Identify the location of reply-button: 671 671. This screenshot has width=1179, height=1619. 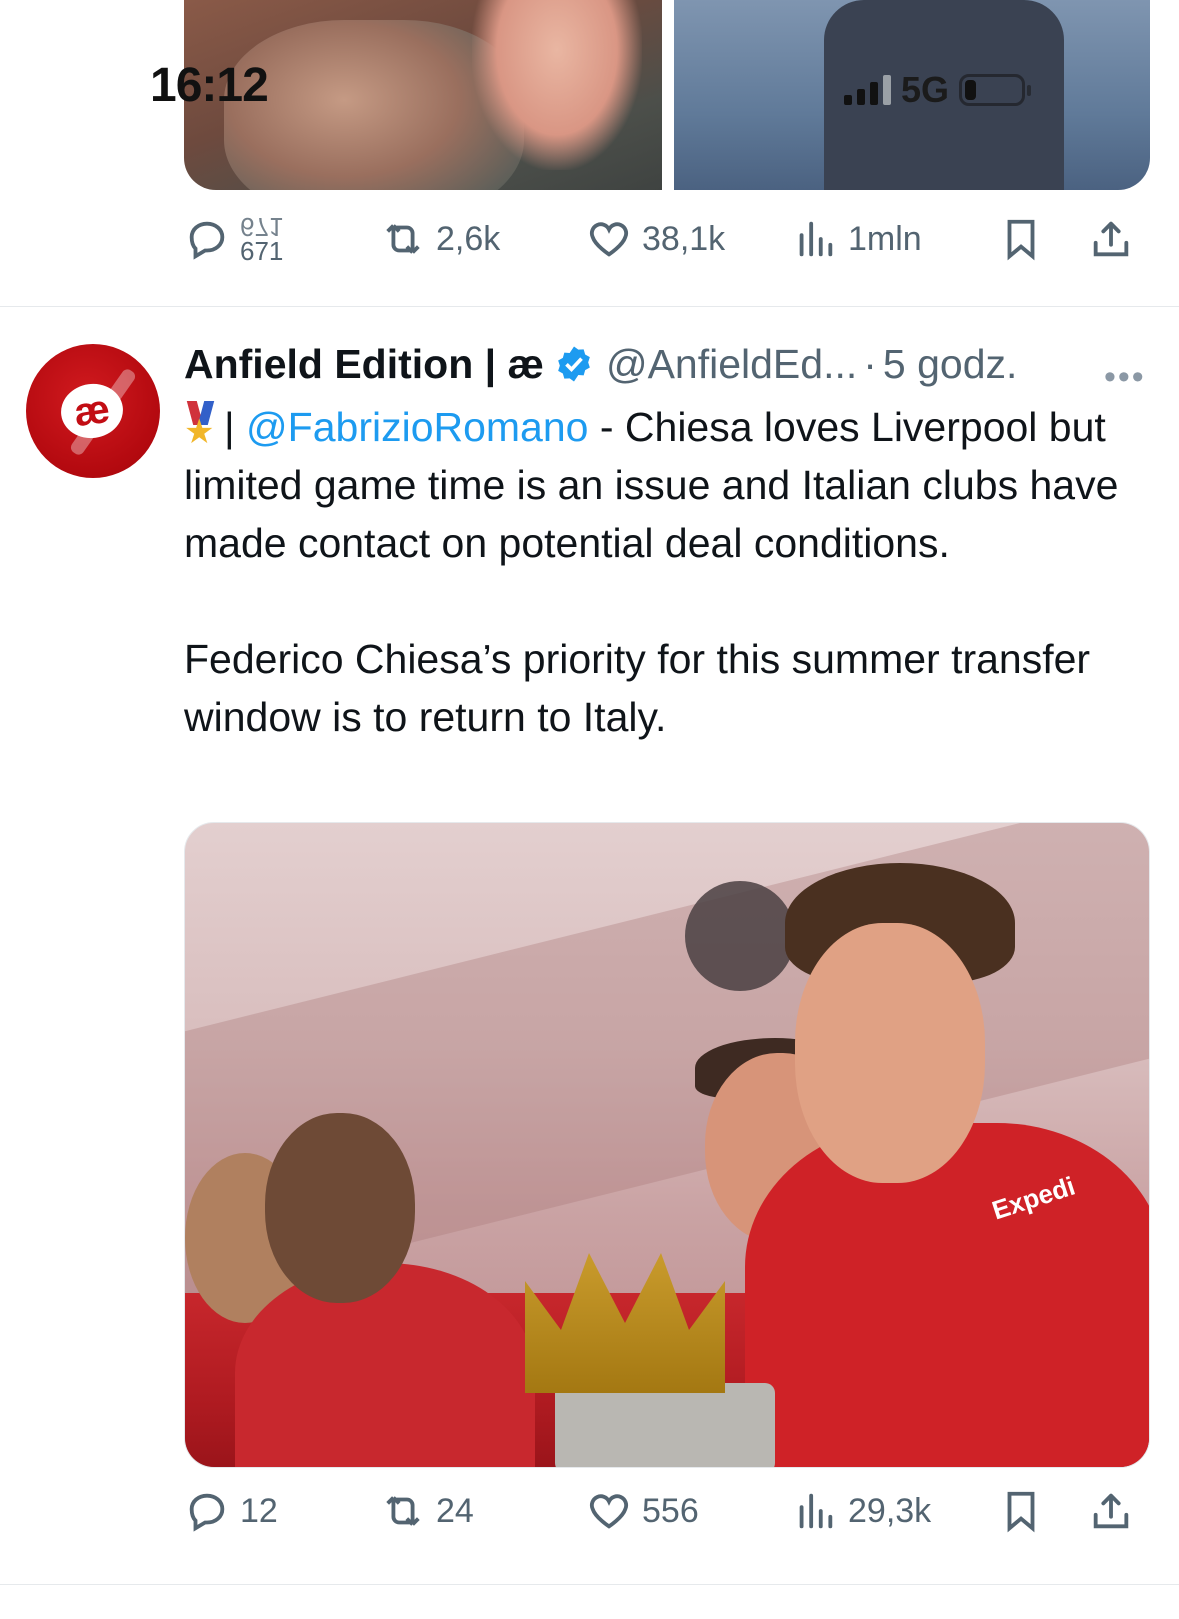
(233, 239).